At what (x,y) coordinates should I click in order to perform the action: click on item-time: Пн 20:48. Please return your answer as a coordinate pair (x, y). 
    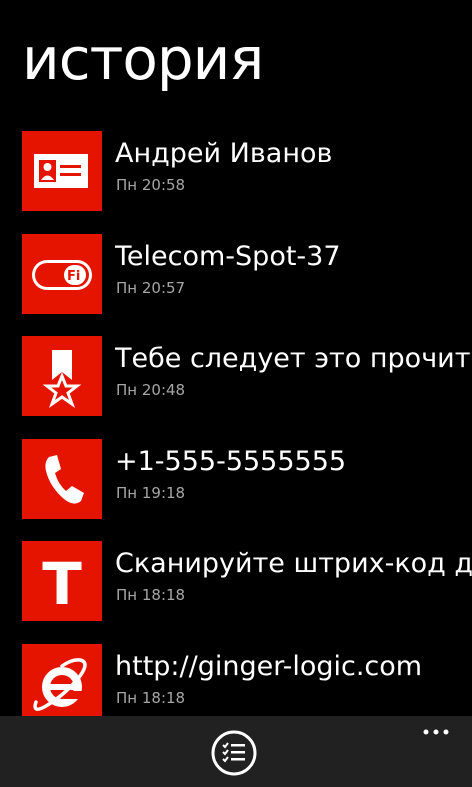
    Looking at the image, I should click on (151, 390).